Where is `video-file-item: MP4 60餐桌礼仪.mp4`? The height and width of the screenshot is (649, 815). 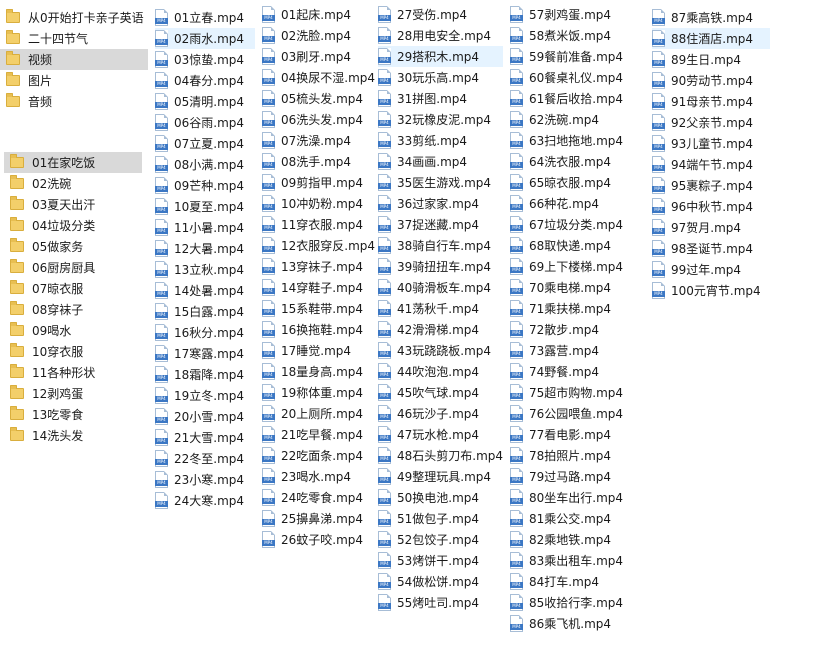
video-file-item: MP4 60餐桌礼仪.mp4 is located at coordinates (579, 77).